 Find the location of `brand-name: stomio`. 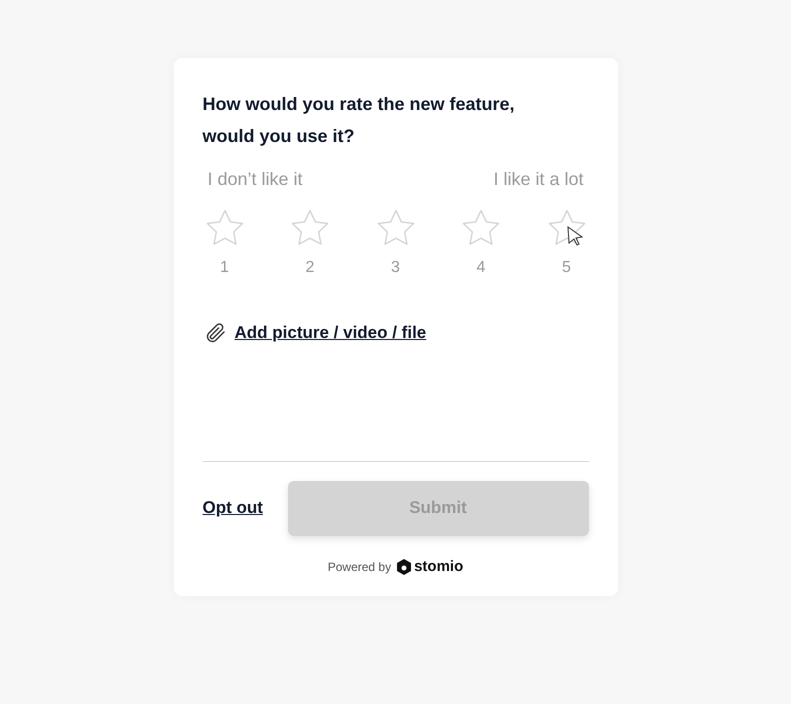

brand-name: stomio is located at coordinates (439, 566).